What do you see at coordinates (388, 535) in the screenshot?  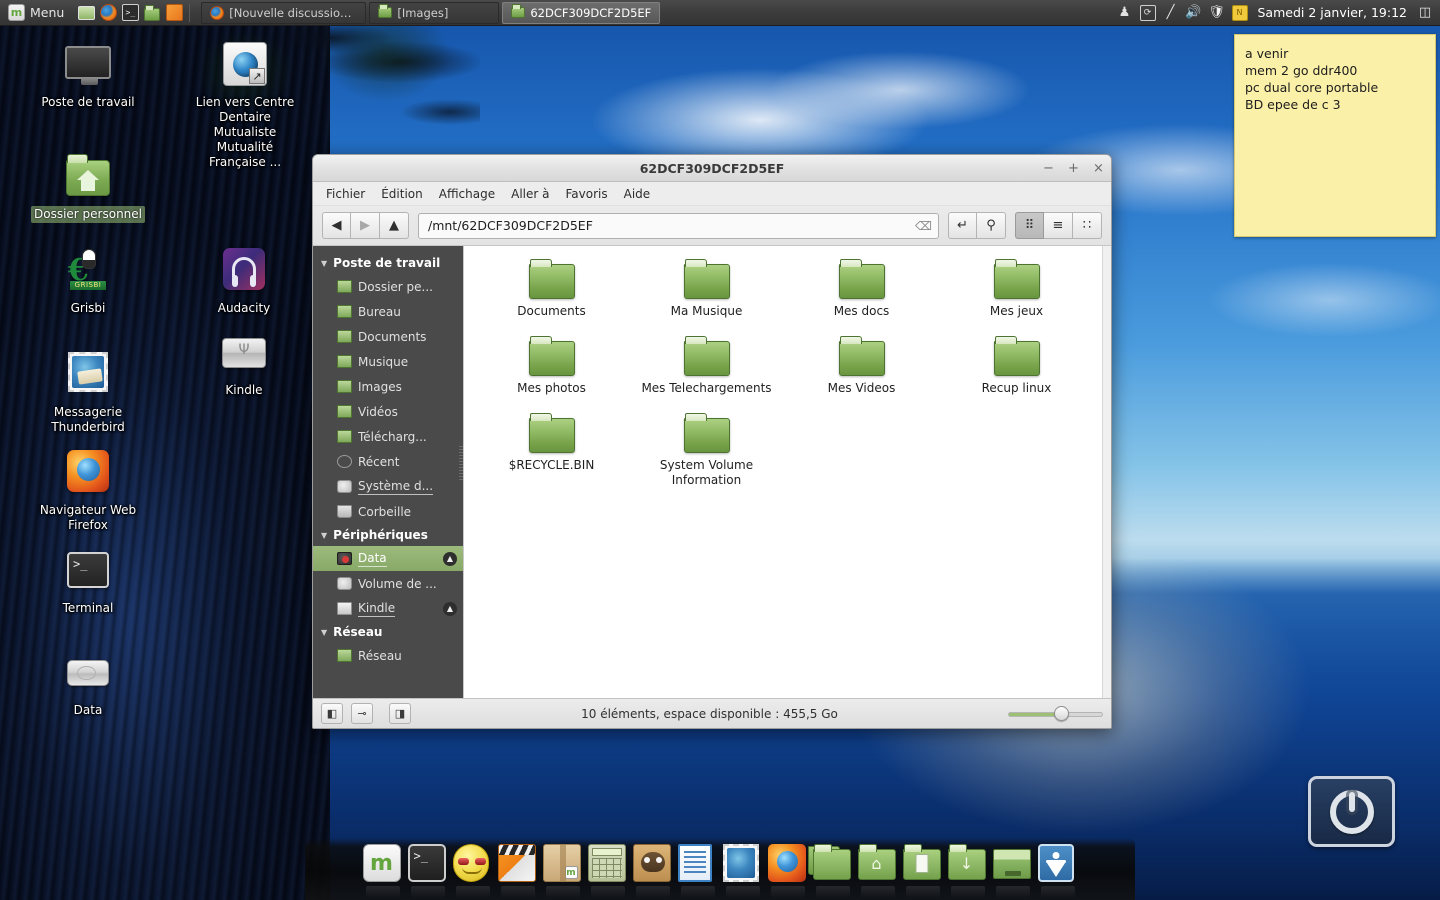 I see `sidebar-header-peripheriques: ▼ Périphériques` at bounding box center [388, 535].